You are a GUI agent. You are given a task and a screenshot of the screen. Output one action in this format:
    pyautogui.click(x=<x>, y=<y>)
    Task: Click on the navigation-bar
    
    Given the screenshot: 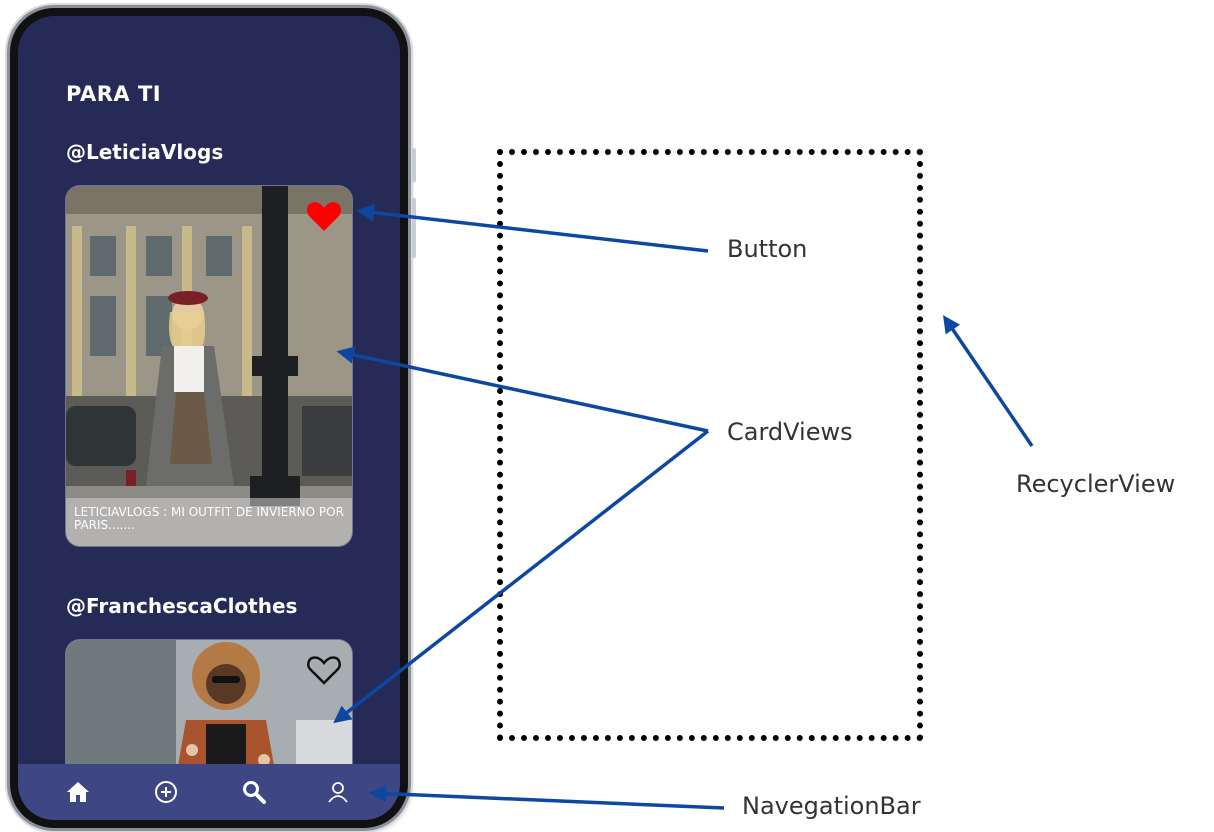 What is the action you would take?
    pyautogui.click(x=209, y=792)
    